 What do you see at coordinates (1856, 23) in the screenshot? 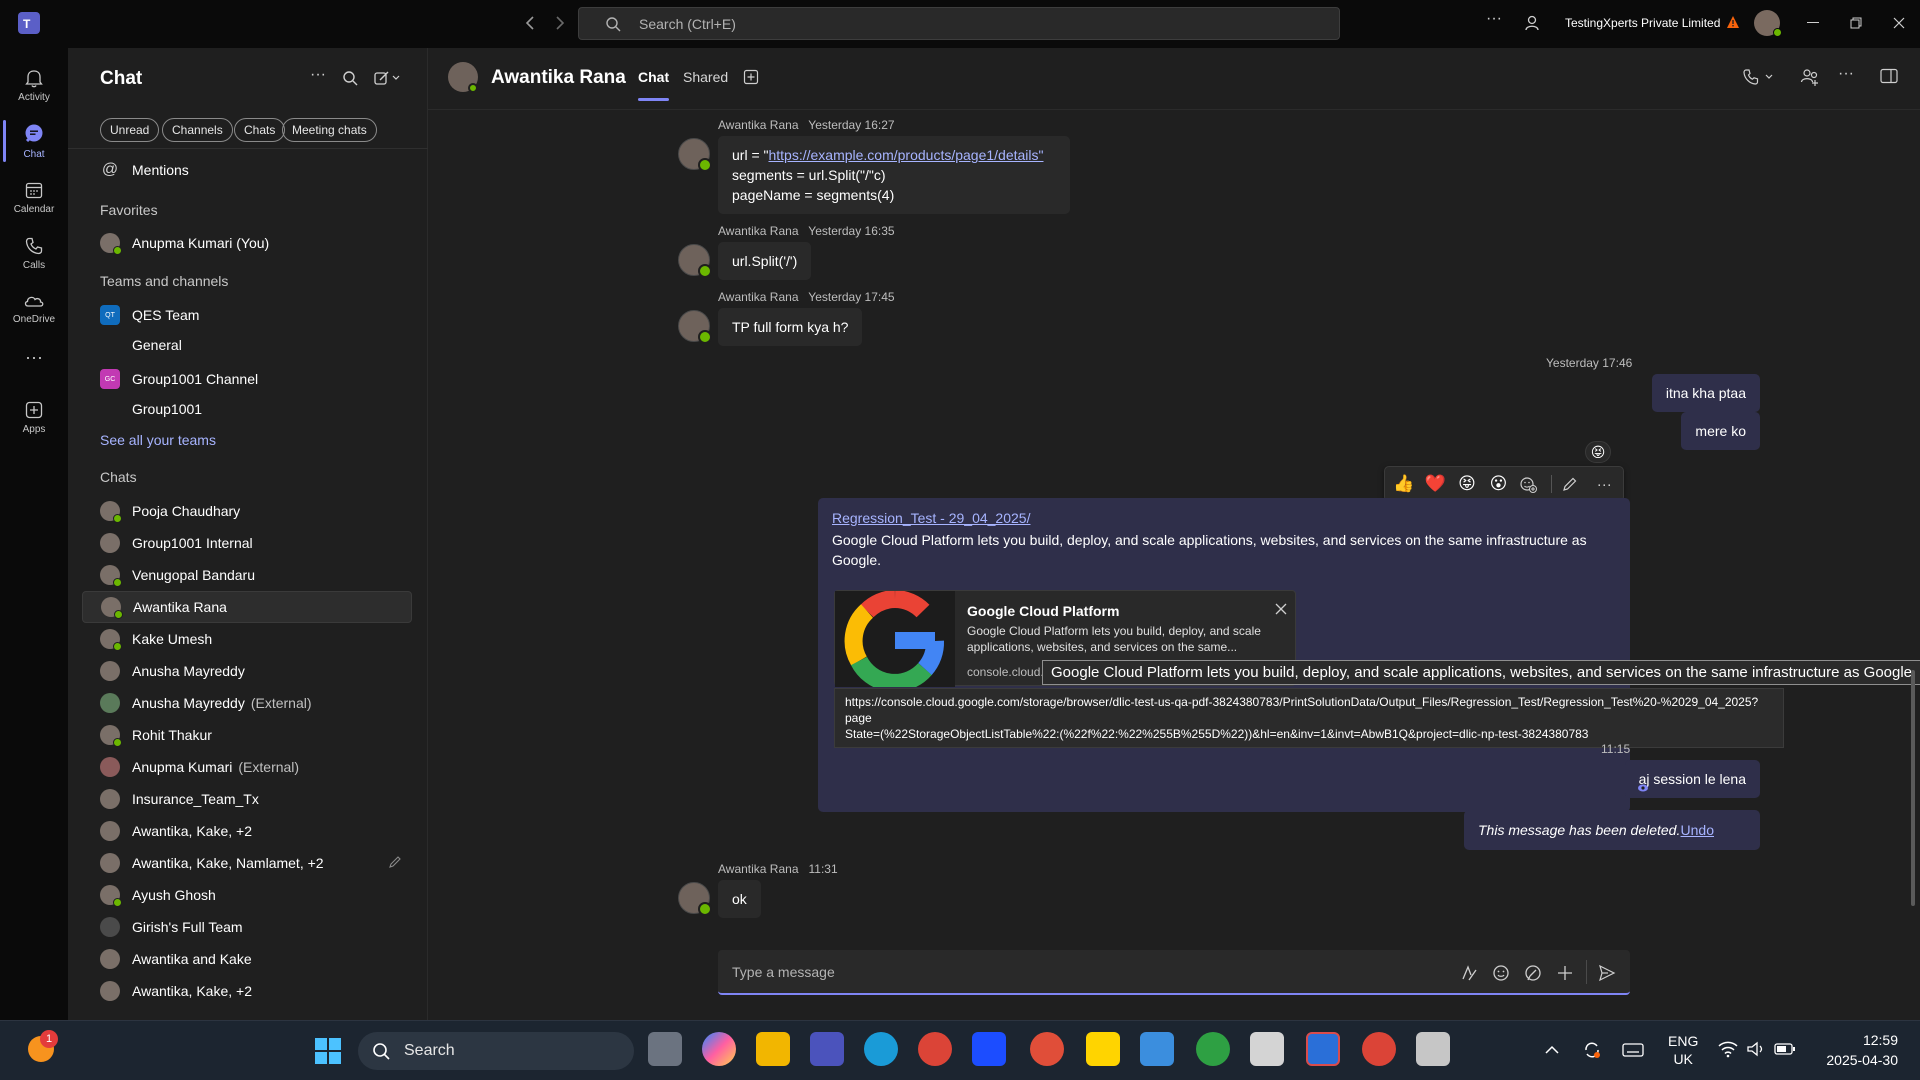
I see `restore-icon` at bounding box center [1856, 23].